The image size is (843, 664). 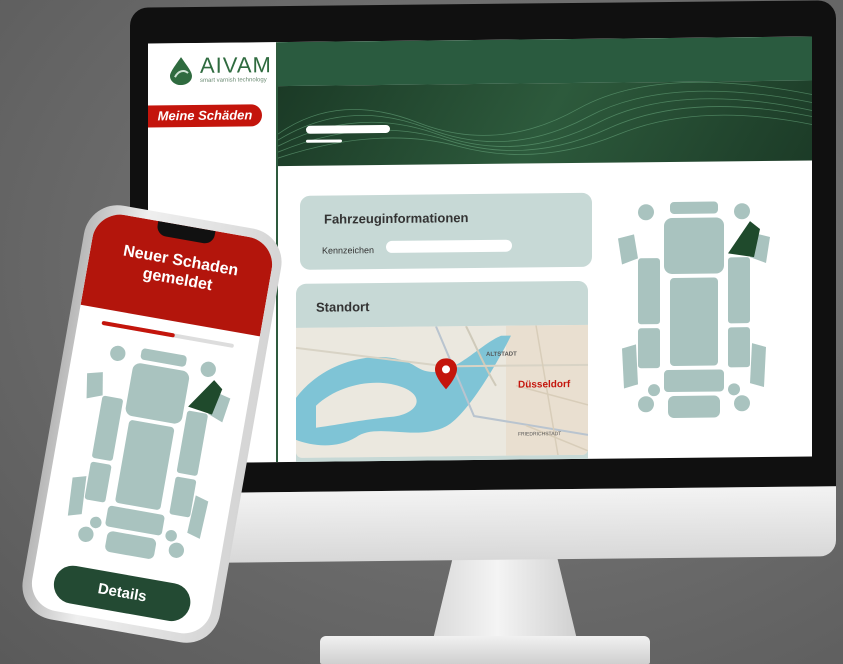 What do you see at coordinates (348, 250) in the screenshot?
I see `plate-label: Kennzeichen` at bounding box center [348, 250].